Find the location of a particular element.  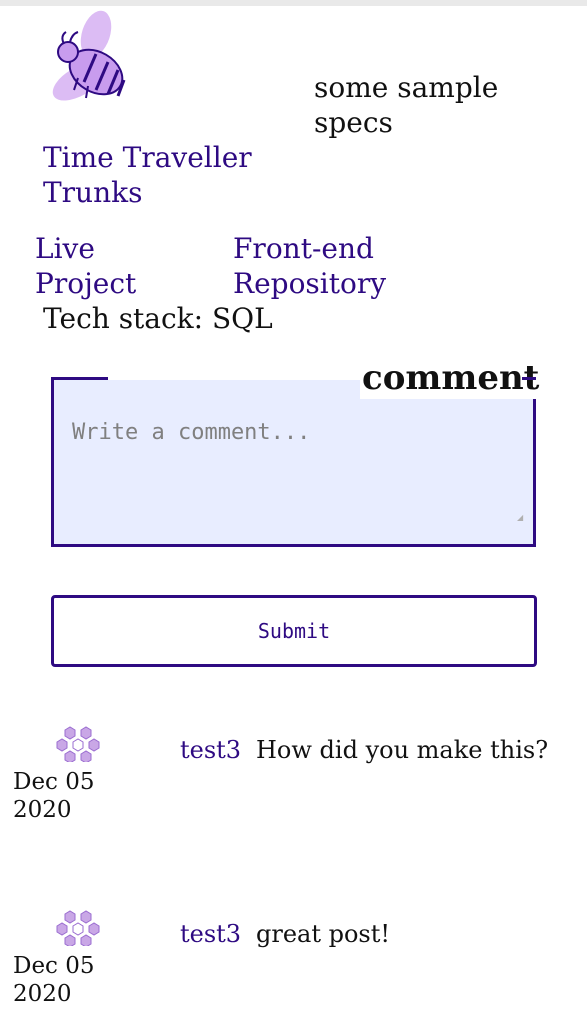

comment-textarea is located at coordinates (293, 462).